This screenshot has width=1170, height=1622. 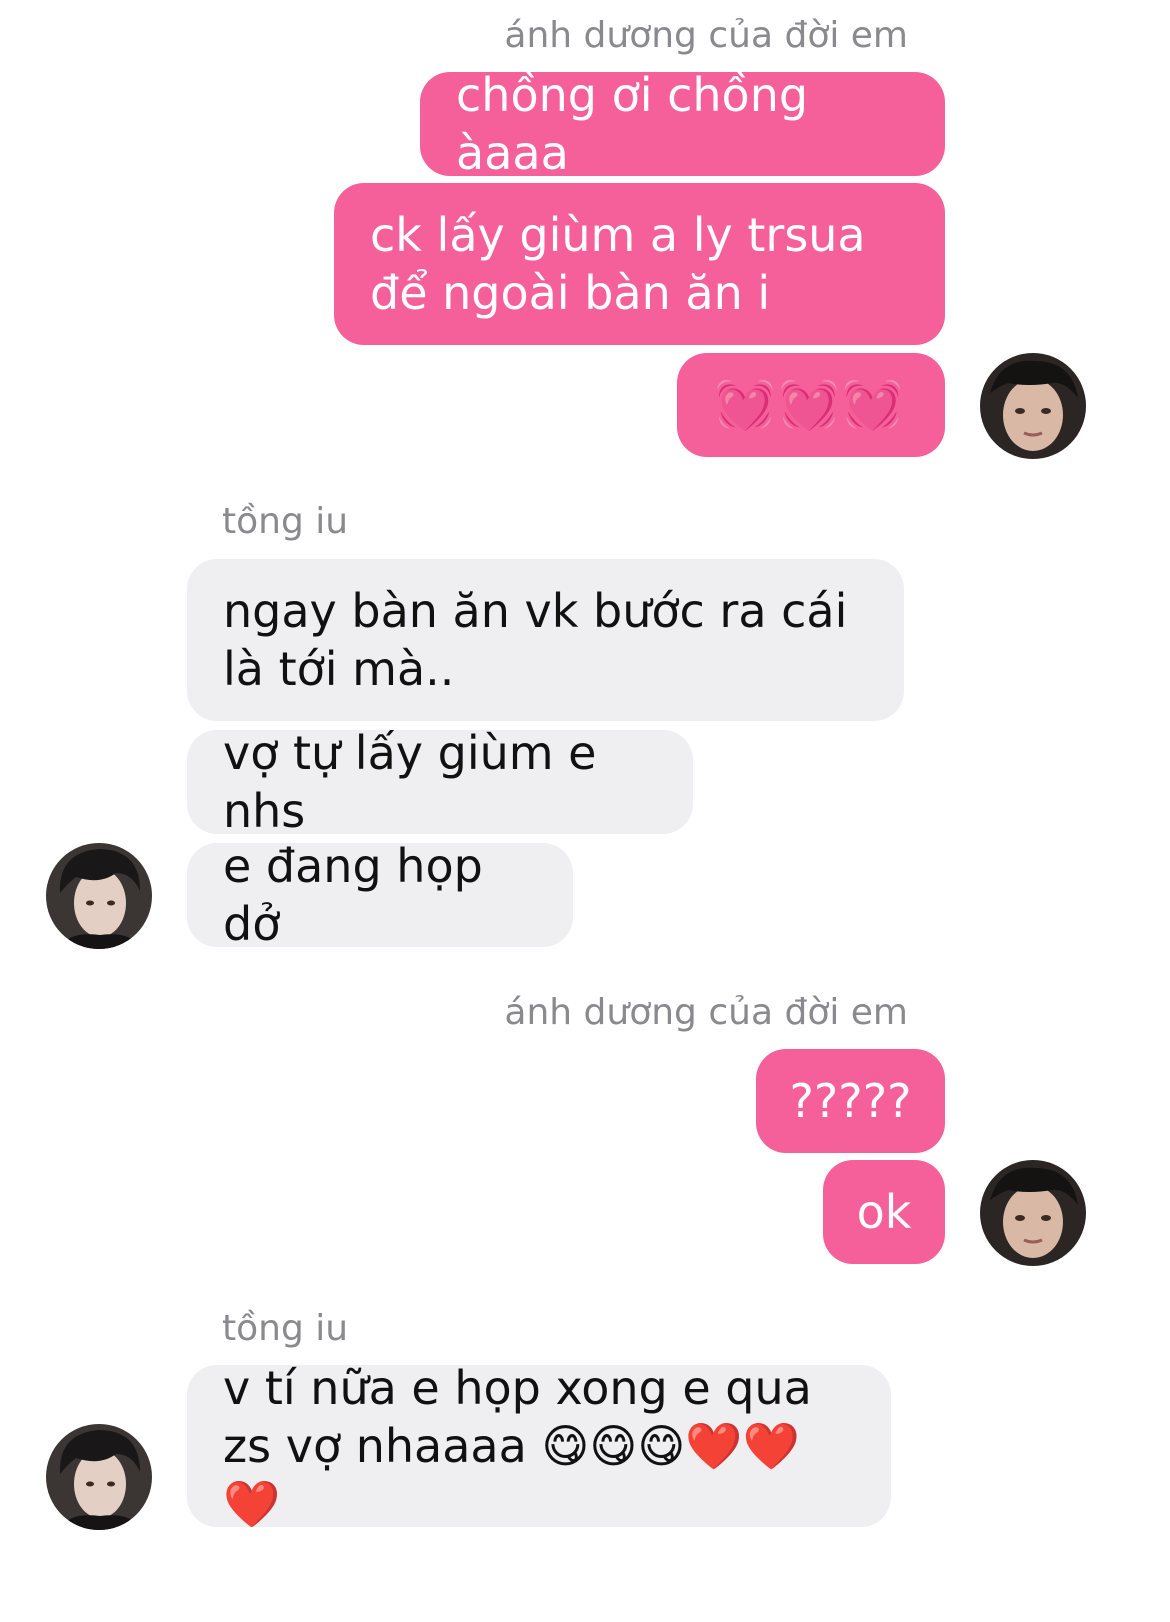 I want to click on message-text: ?????, so click(x=850, y=1101).